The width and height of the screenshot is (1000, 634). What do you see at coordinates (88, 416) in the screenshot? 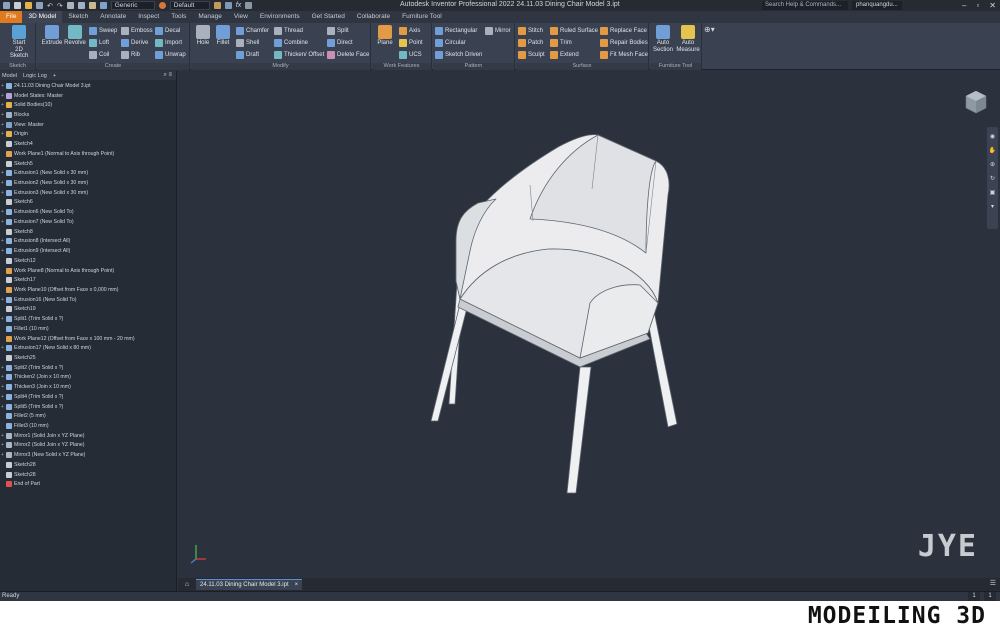
I see `tree-node: Fillet2 (5 mm)` at bounding box center [88, 416].